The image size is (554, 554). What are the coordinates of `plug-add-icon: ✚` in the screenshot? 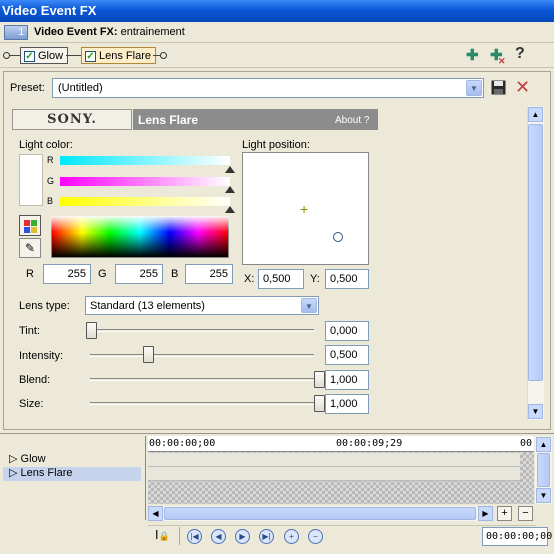 It's located at (472, 55).